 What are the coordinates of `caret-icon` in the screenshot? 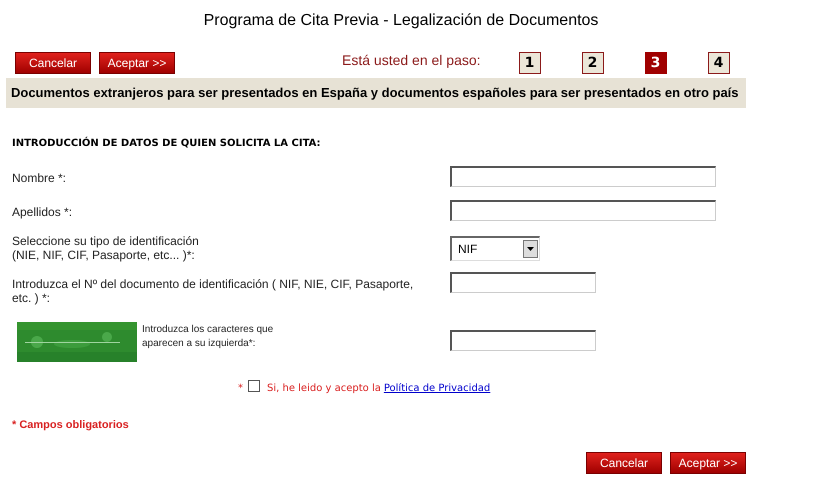 It's located at (530, 249).